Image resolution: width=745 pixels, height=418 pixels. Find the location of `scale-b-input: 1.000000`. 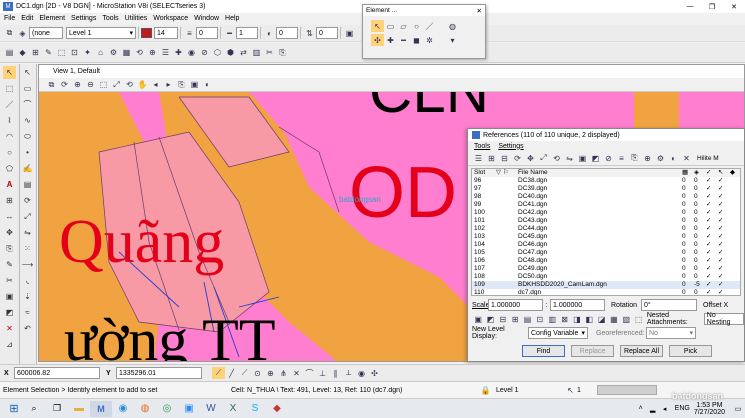

scale-b-input: 1.000000 is located at coordinates (577, 305).